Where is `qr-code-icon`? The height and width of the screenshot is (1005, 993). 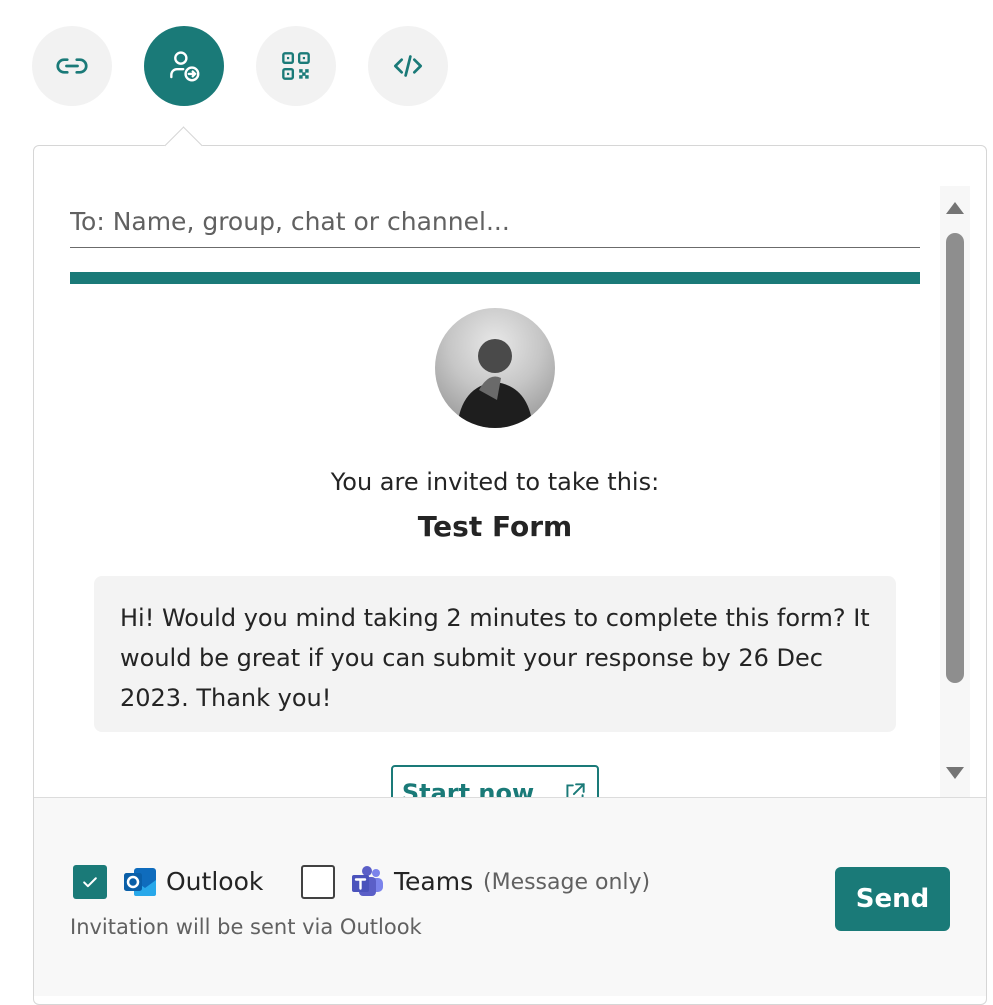 qr-code-icon is located at coordinates (296, 66).